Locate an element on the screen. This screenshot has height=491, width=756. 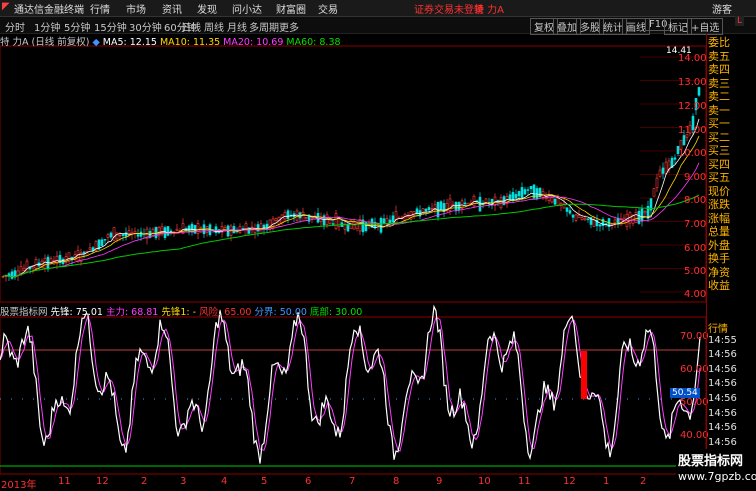
ma60-label: MA60: 8.38 is located at coordinates (313, 42).